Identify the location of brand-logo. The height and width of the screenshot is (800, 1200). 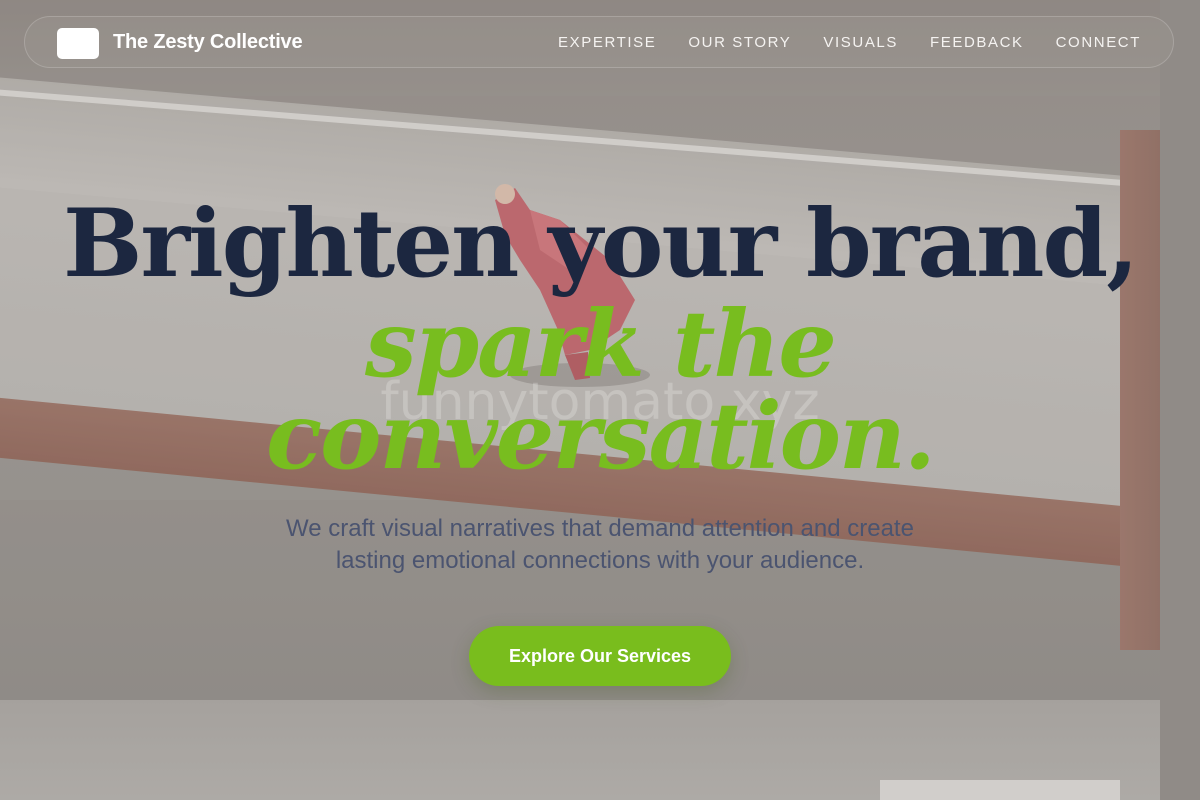
(78, 43).